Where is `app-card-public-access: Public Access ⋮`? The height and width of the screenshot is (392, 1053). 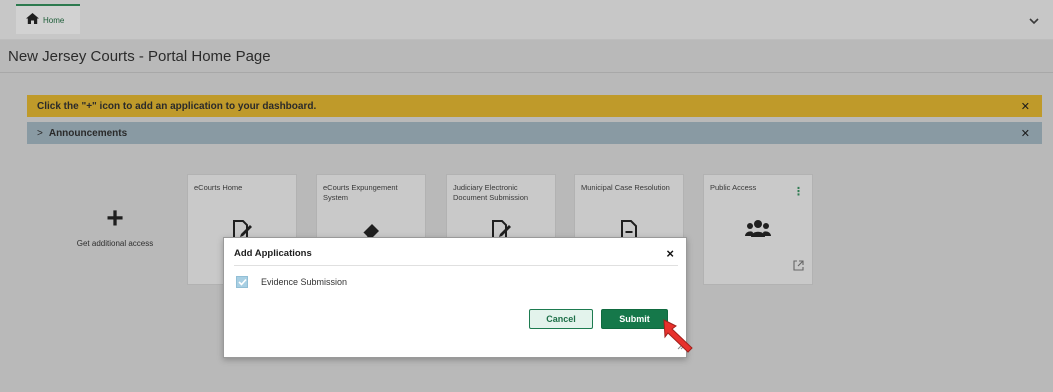 app-card-public-access: Public Access ⋮ is located at coordinates (758, 229).